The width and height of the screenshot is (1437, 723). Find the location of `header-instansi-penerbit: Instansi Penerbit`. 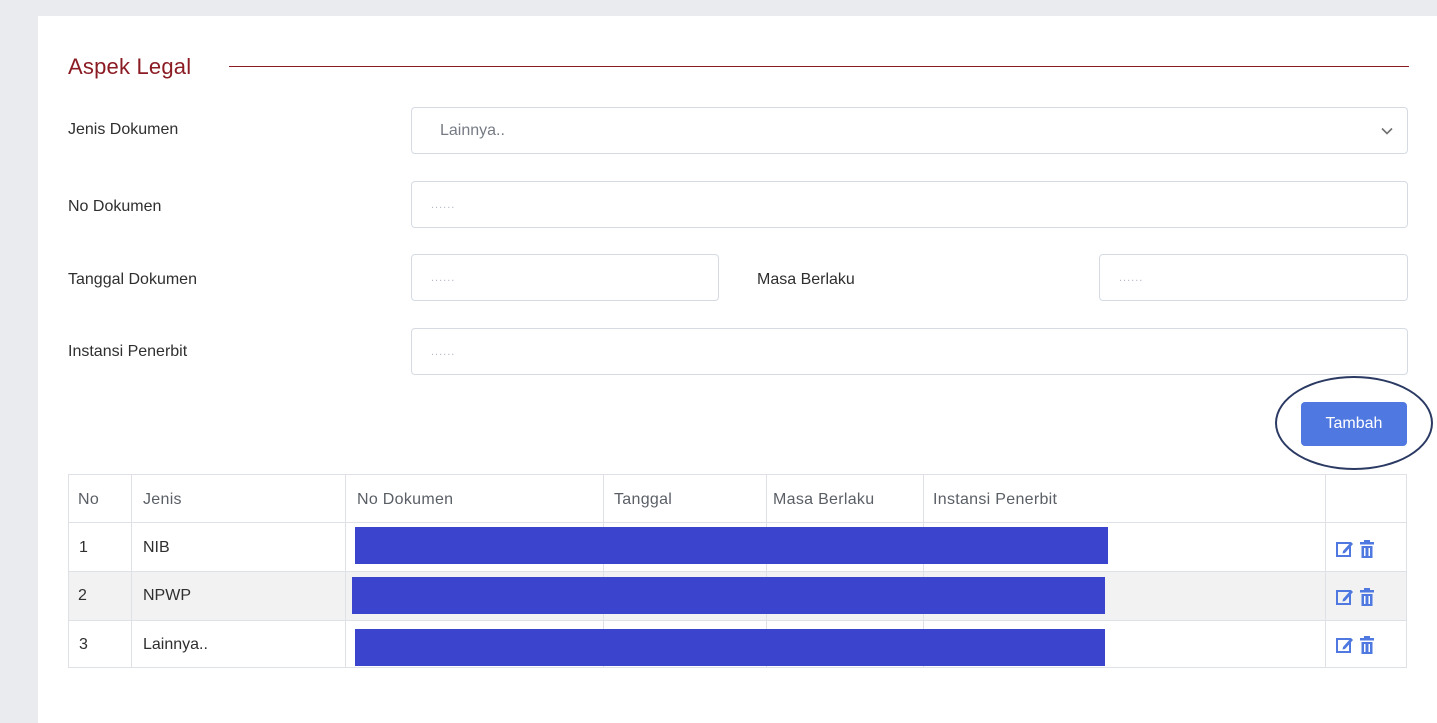

header-instansi-penerbit: Instansi Penerbit is located at coordinates (995, 499).